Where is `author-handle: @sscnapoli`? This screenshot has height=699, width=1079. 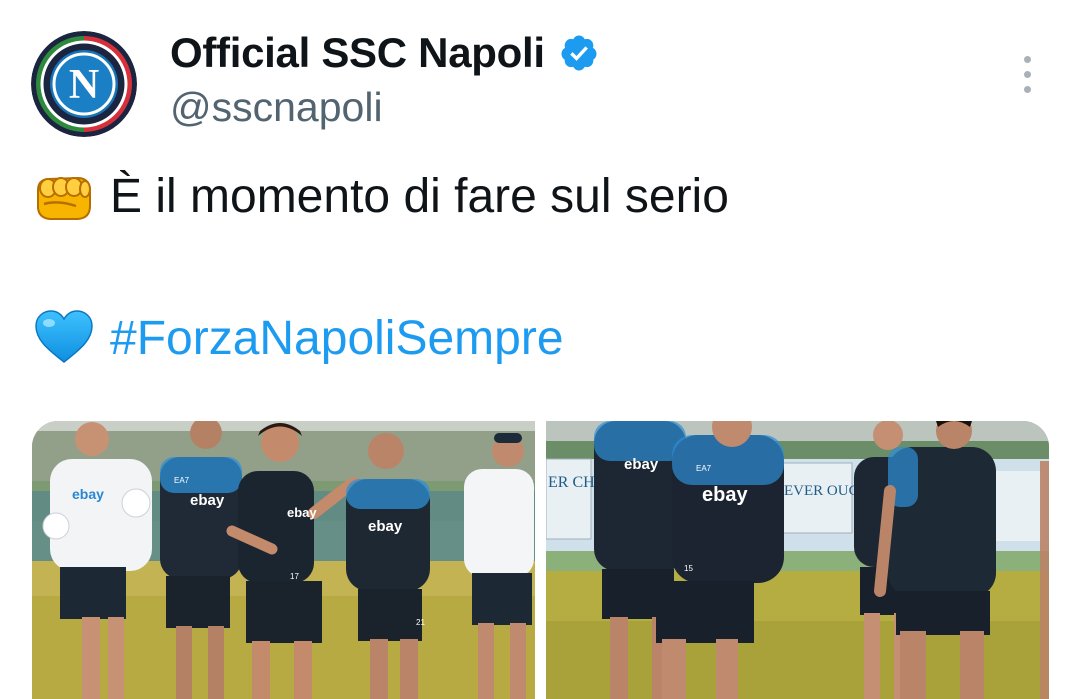 author-handle: @sscnapoli is located at coordinates (276, 107).